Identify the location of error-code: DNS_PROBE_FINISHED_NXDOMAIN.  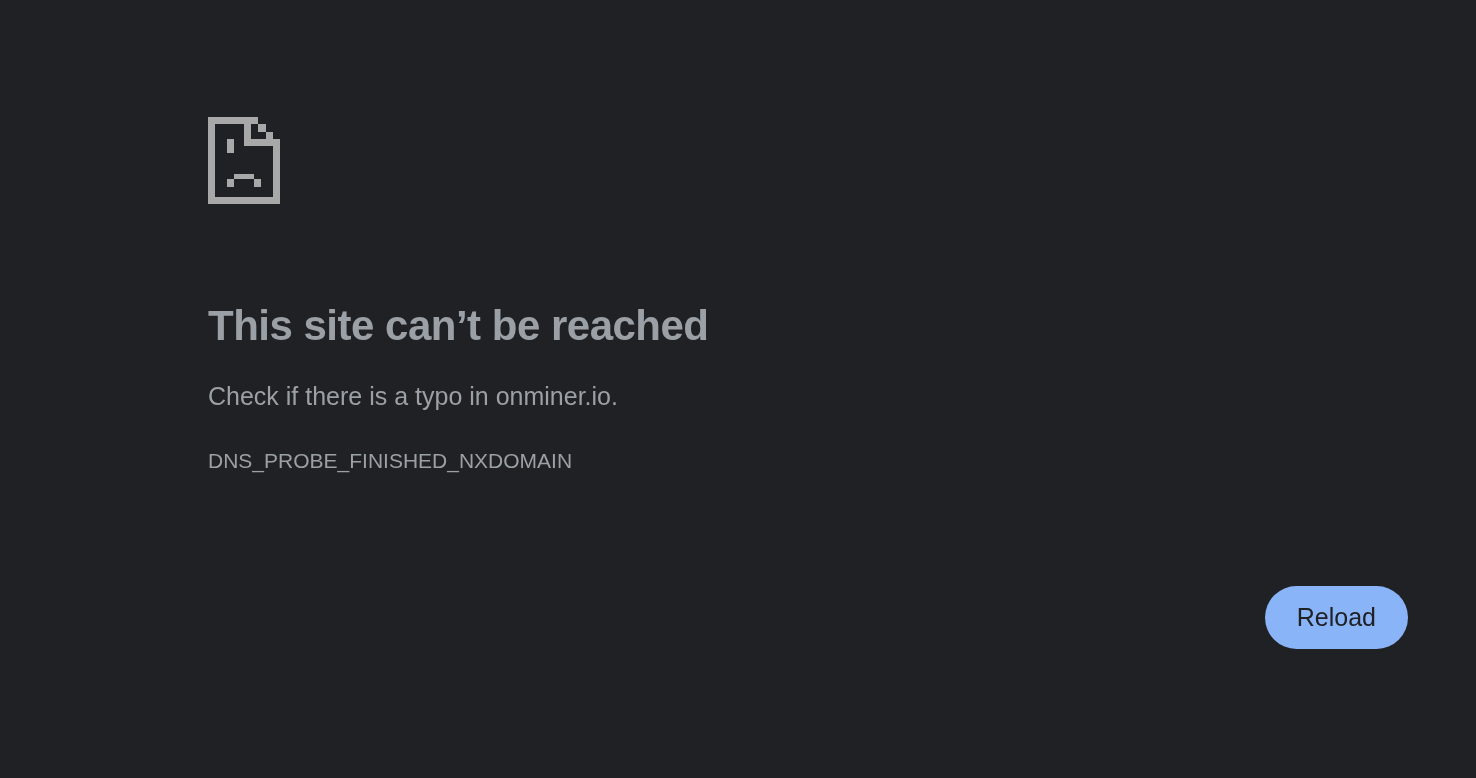
(391, 461).